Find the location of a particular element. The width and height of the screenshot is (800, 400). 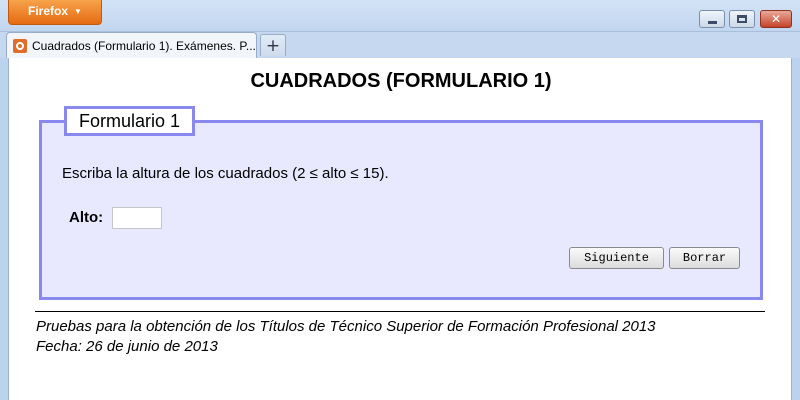

close-icon: ✕ is located at coordinates (776, 19).